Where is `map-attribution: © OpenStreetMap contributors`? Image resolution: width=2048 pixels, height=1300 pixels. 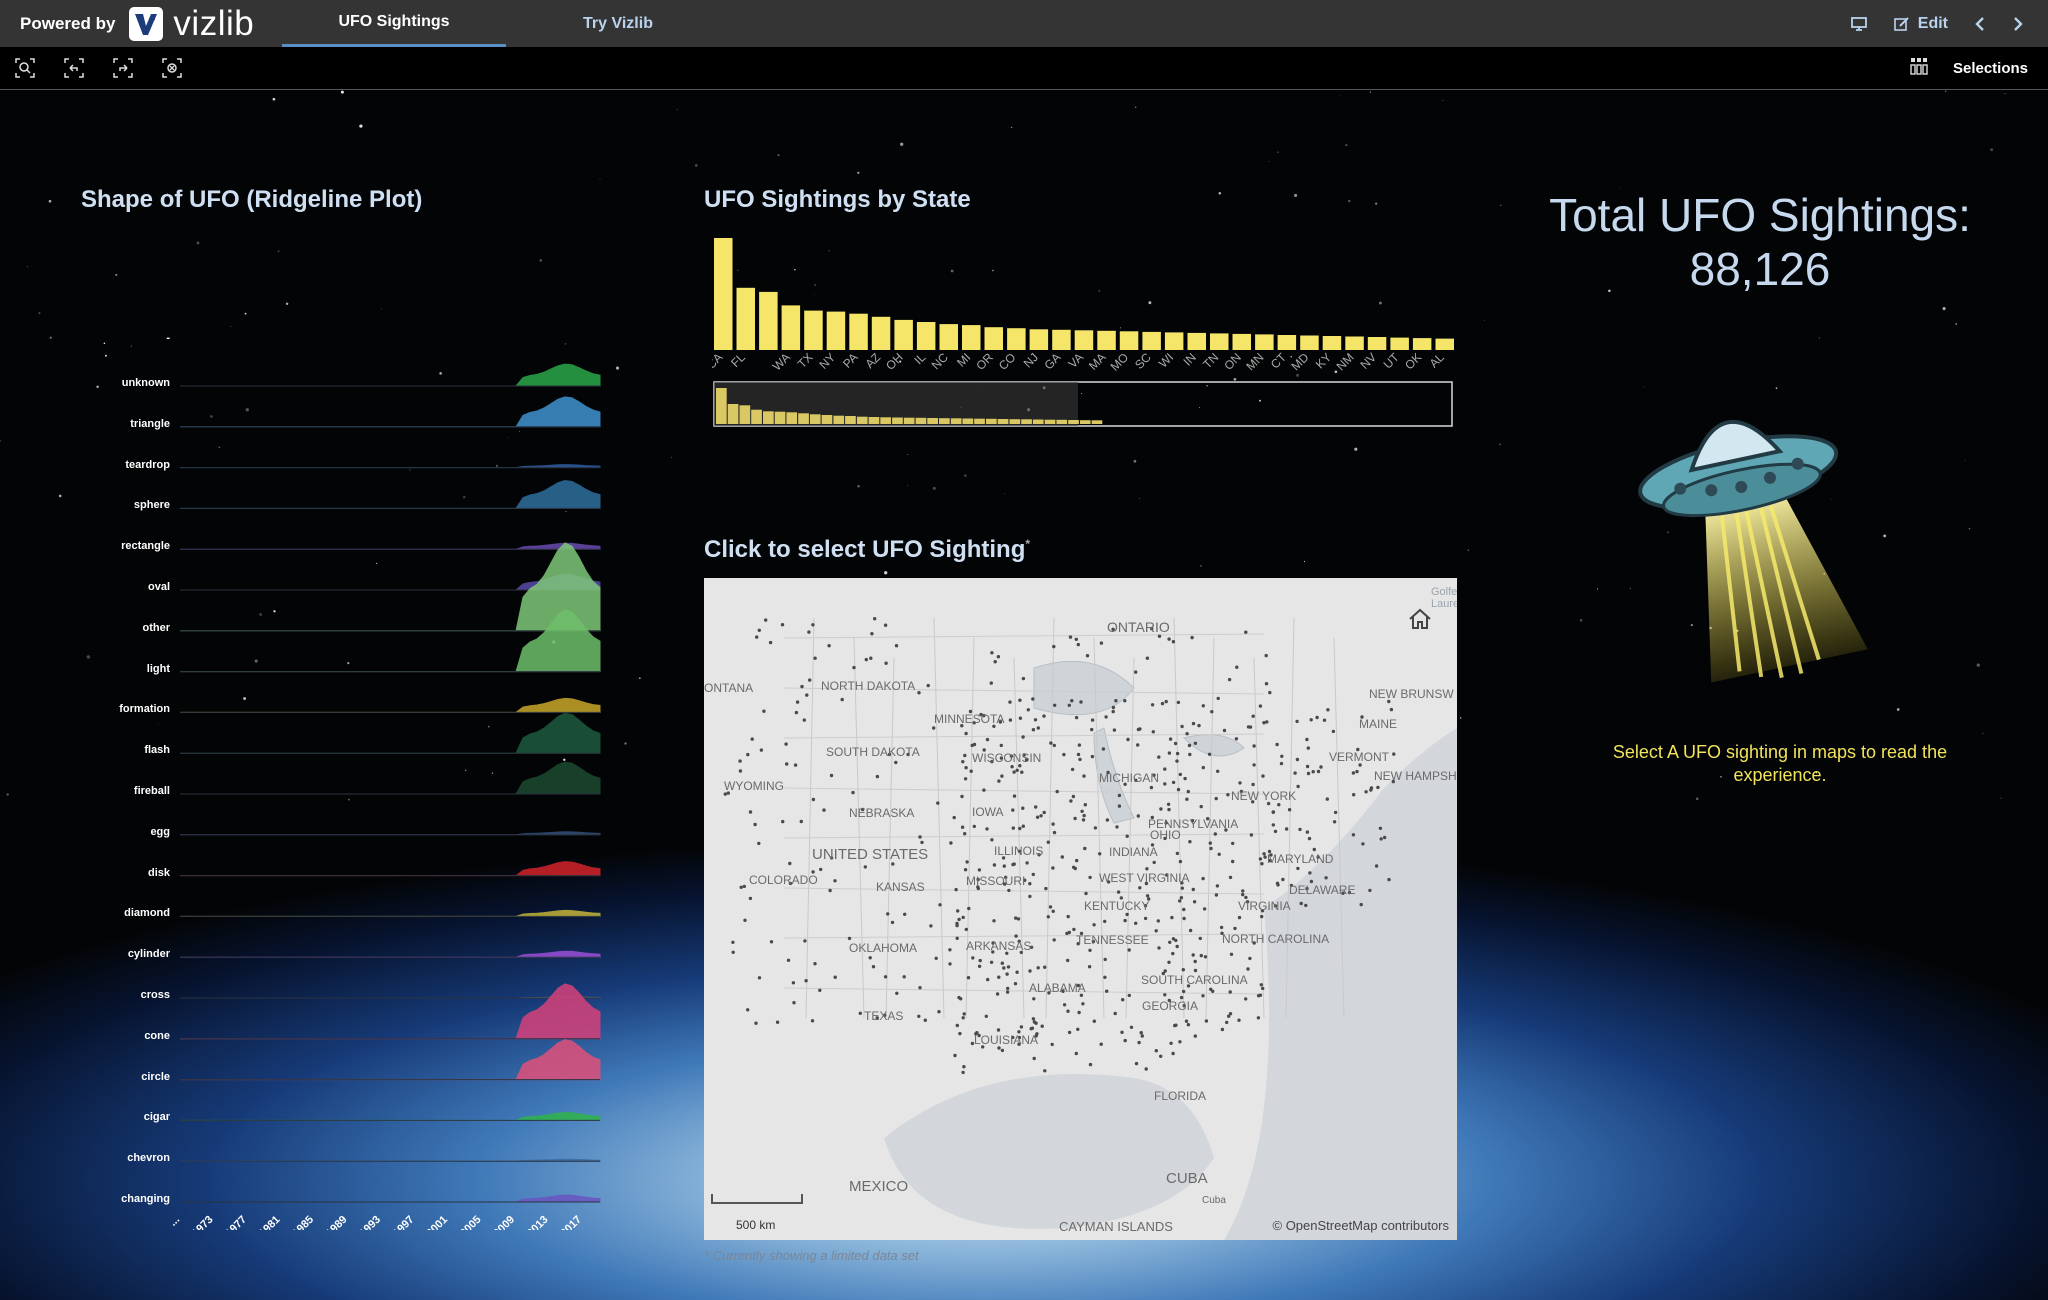
map-attribution: © OpenStreetMap contributors is located at coordinates (1361, 1225).